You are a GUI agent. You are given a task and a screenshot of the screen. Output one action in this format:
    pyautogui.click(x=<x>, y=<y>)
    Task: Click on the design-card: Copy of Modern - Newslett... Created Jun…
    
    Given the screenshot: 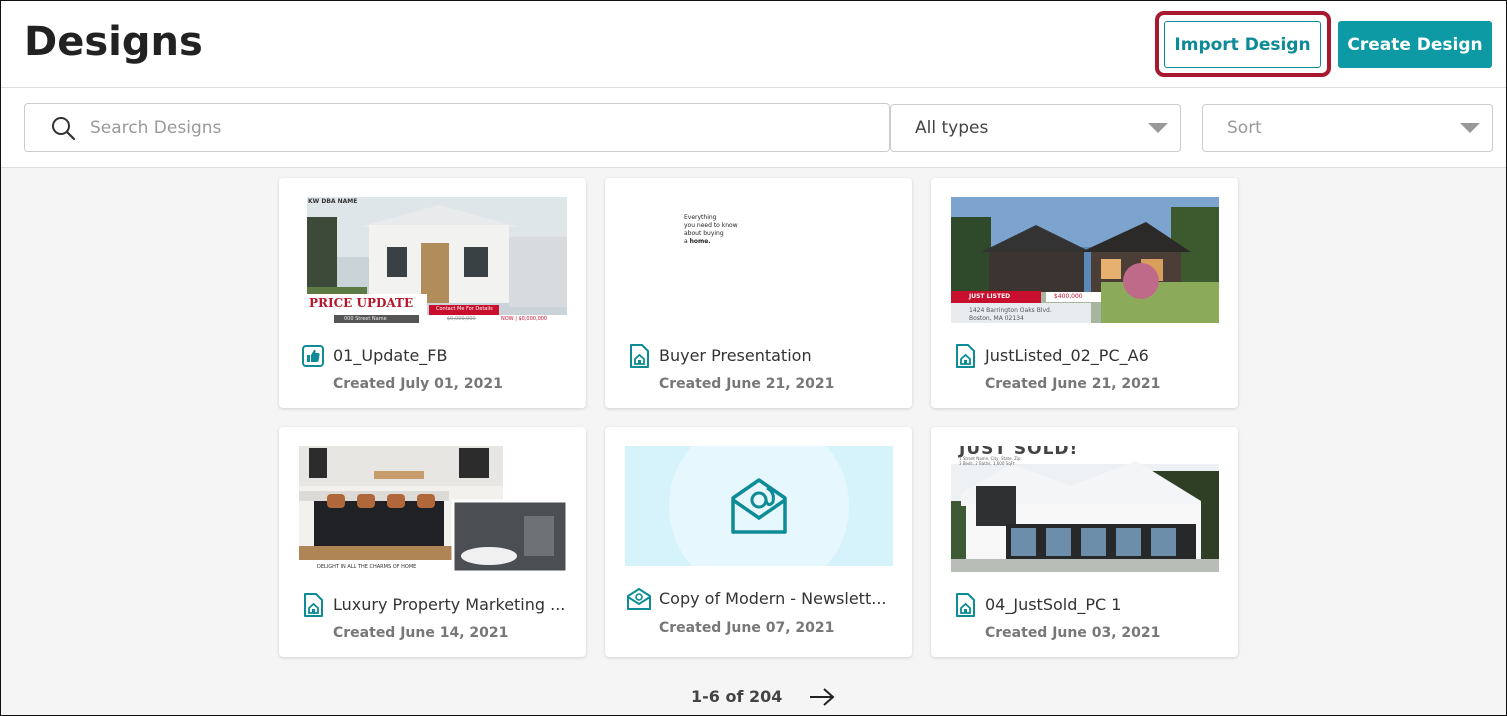 What is the action you would take?
    pyautogui.click(x=758, y=542)
    